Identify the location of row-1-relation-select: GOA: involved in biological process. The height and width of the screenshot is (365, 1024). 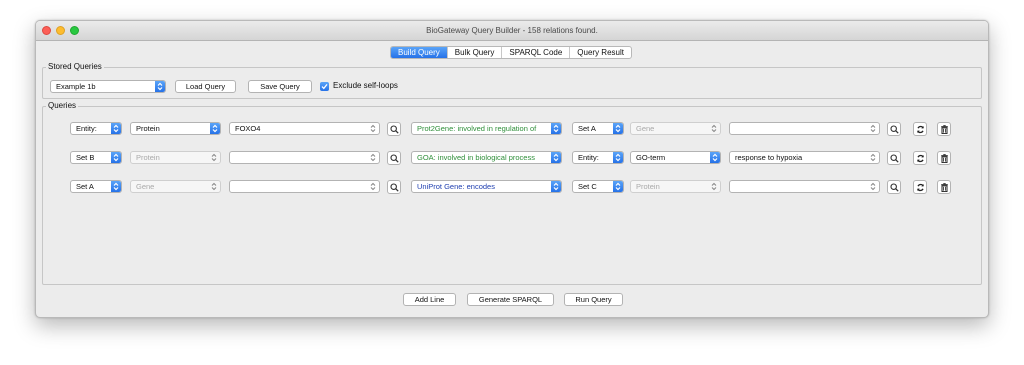
(486, 157).